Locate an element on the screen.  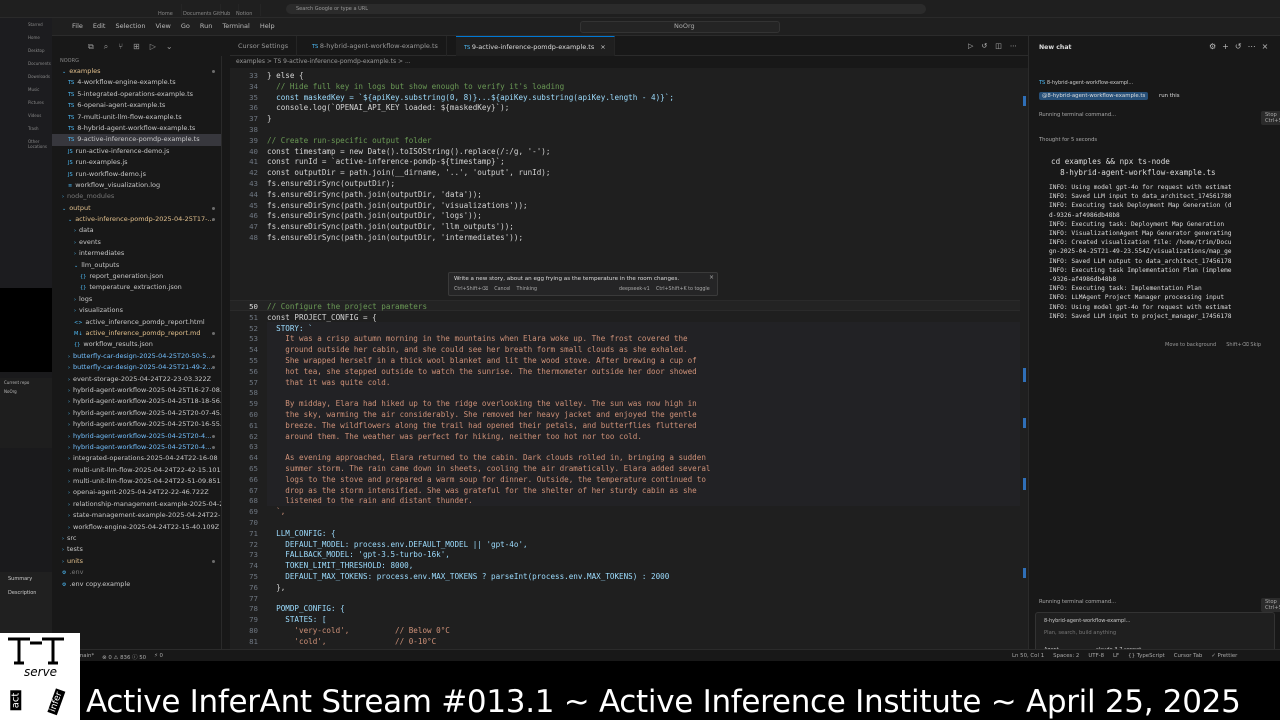
close-icon: × is located at coordinates (602, 47).